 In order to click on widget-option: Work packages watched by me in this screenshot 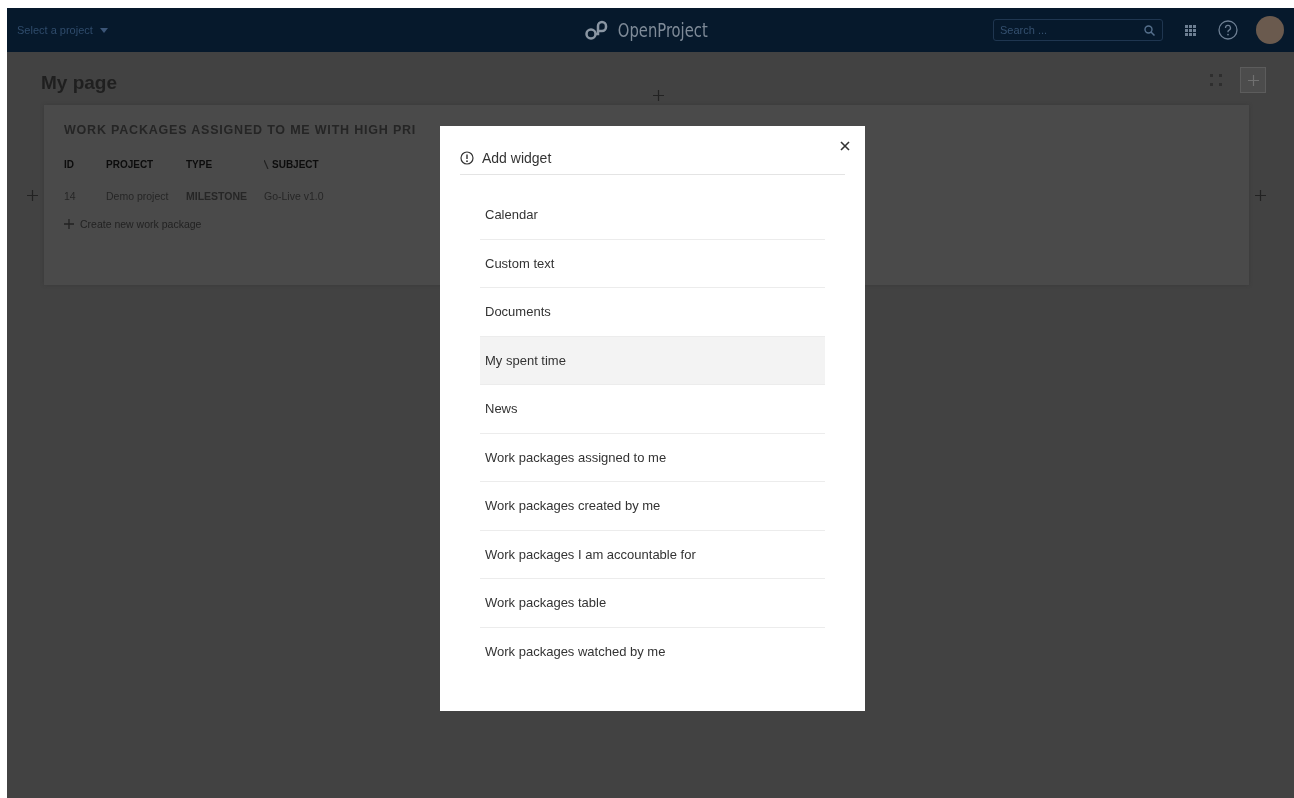, I will do `click(652, 651)`.